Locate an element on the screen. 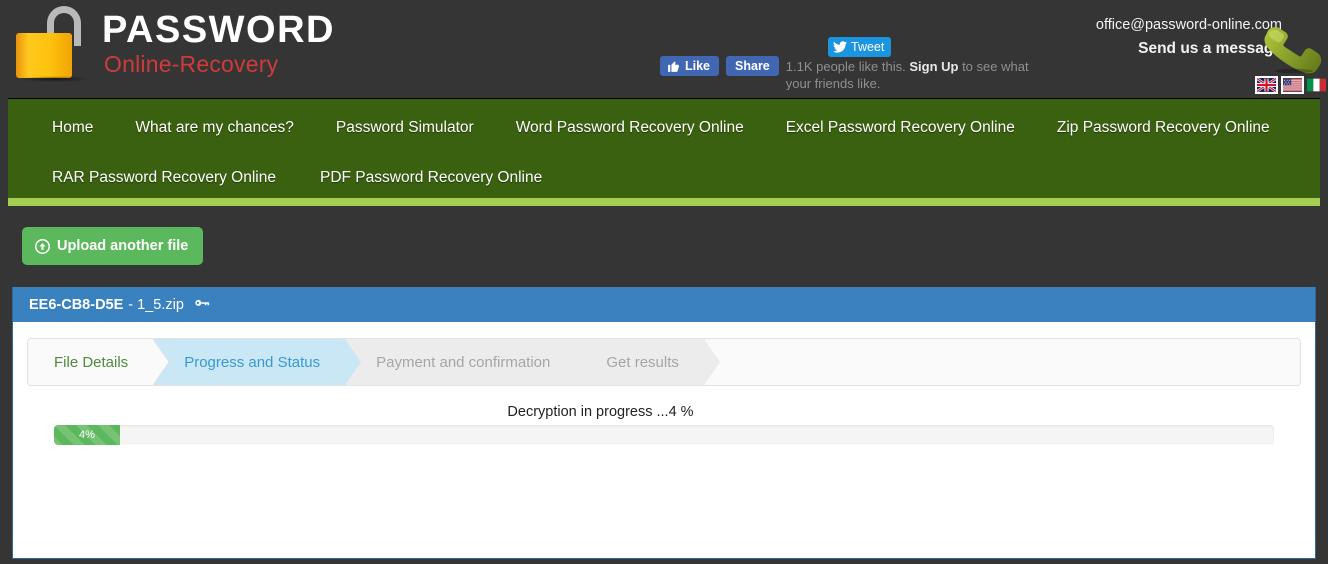 The height and width of the screenshot is (564, 1328). language-switcher is located at coordinates (1290, 85).